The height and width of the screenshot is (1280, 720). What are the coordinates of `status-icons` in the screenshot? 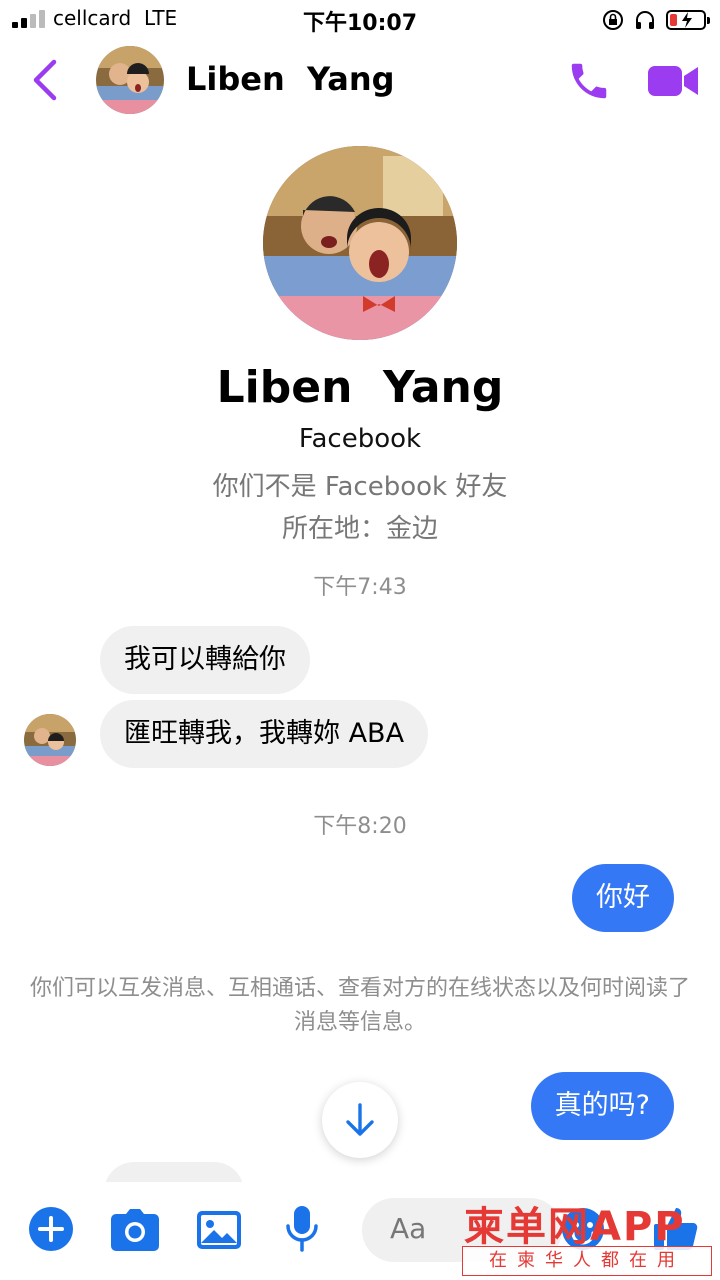 It's located at (656, 20).